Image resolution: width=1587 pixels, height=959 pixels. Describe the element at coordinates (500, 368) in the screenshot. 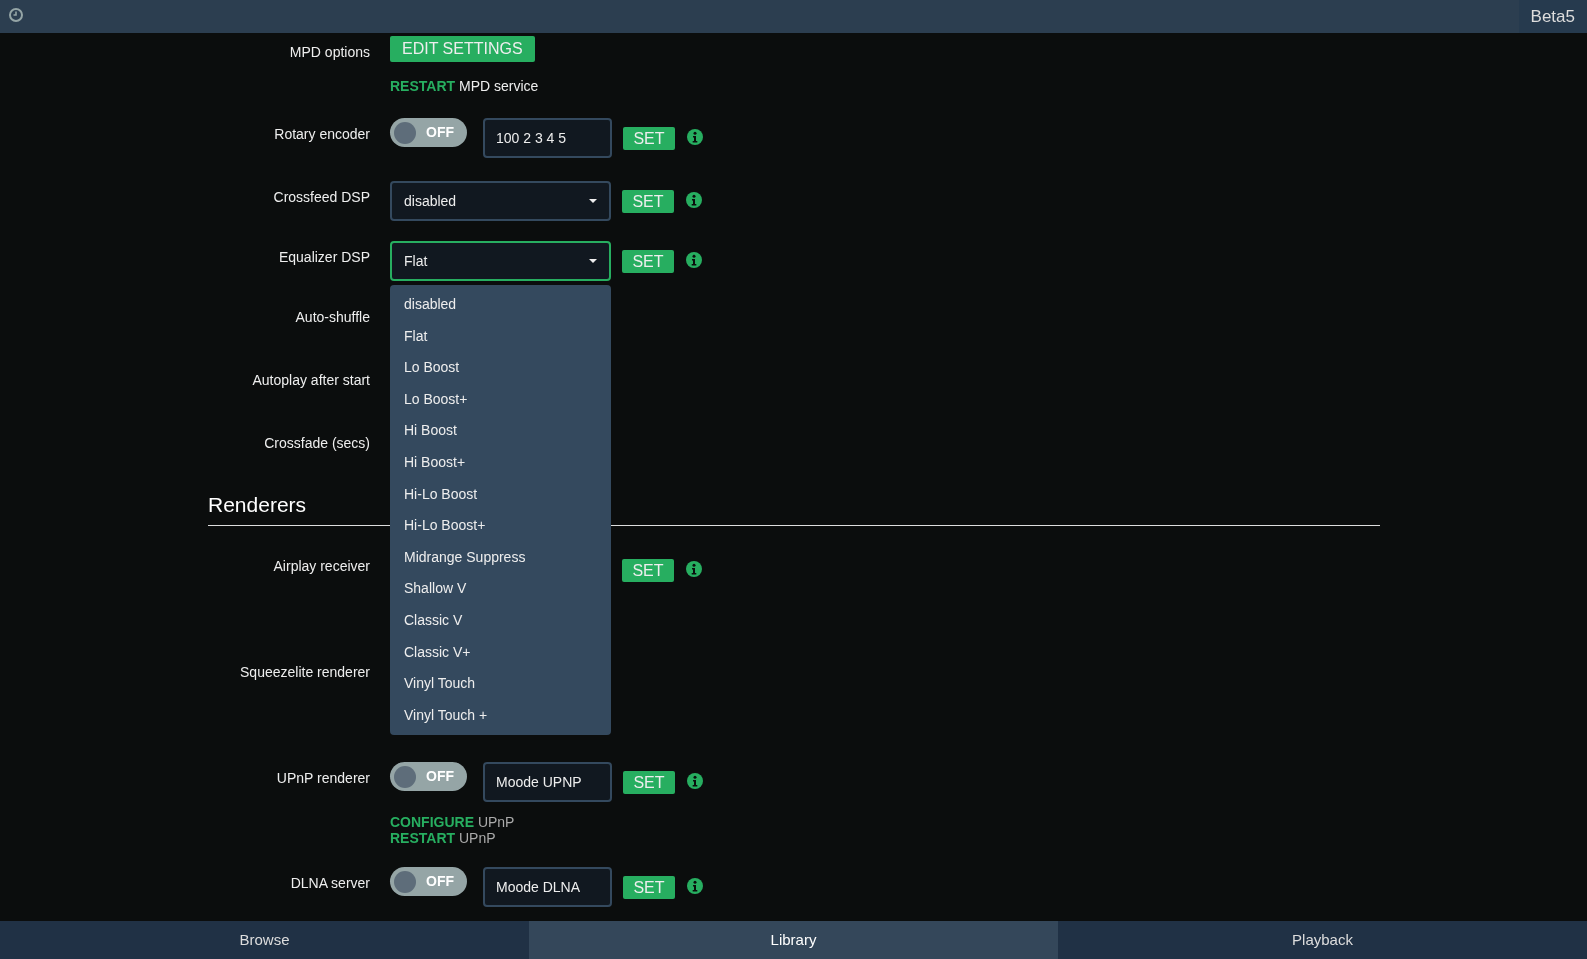

I see `dropdown-option: Lo Boost` at that location.